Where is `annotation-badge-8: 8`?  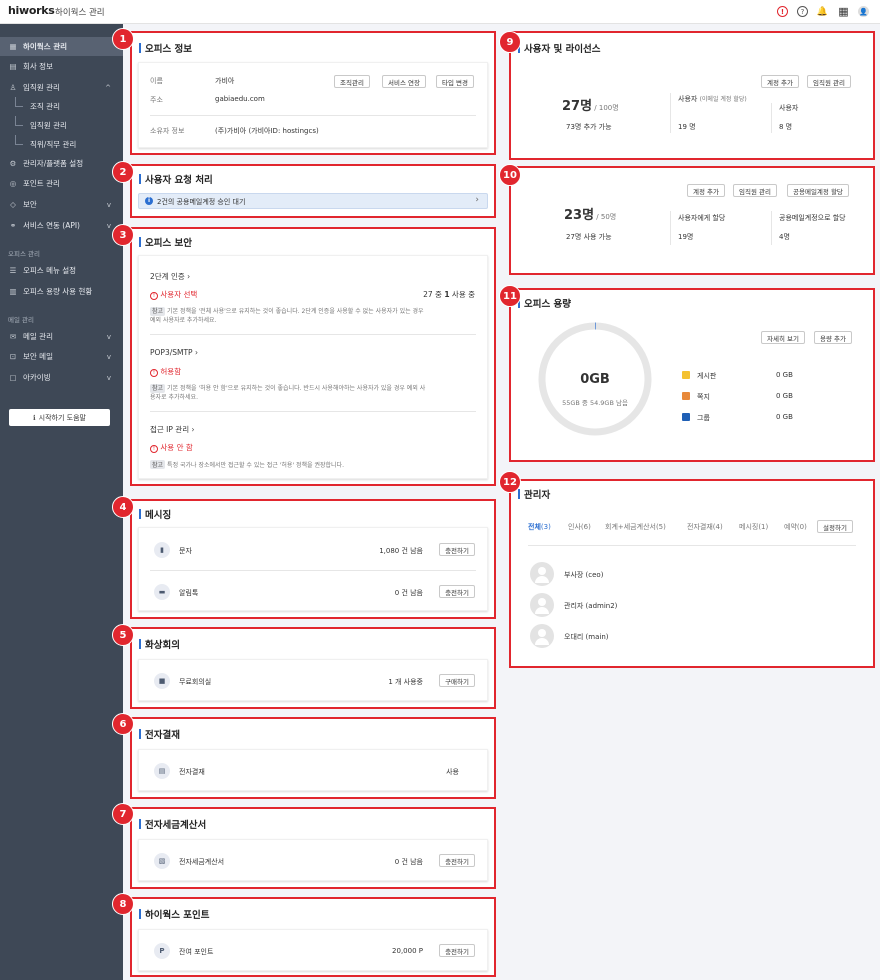
annotation-badge-8: 8 is located at coordinates (123, 904).